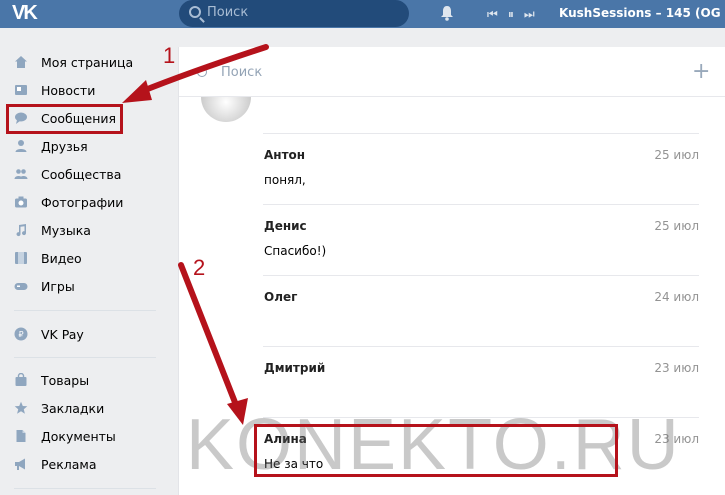  I want to click on nav-item-label: Игры, so click(58, 286).